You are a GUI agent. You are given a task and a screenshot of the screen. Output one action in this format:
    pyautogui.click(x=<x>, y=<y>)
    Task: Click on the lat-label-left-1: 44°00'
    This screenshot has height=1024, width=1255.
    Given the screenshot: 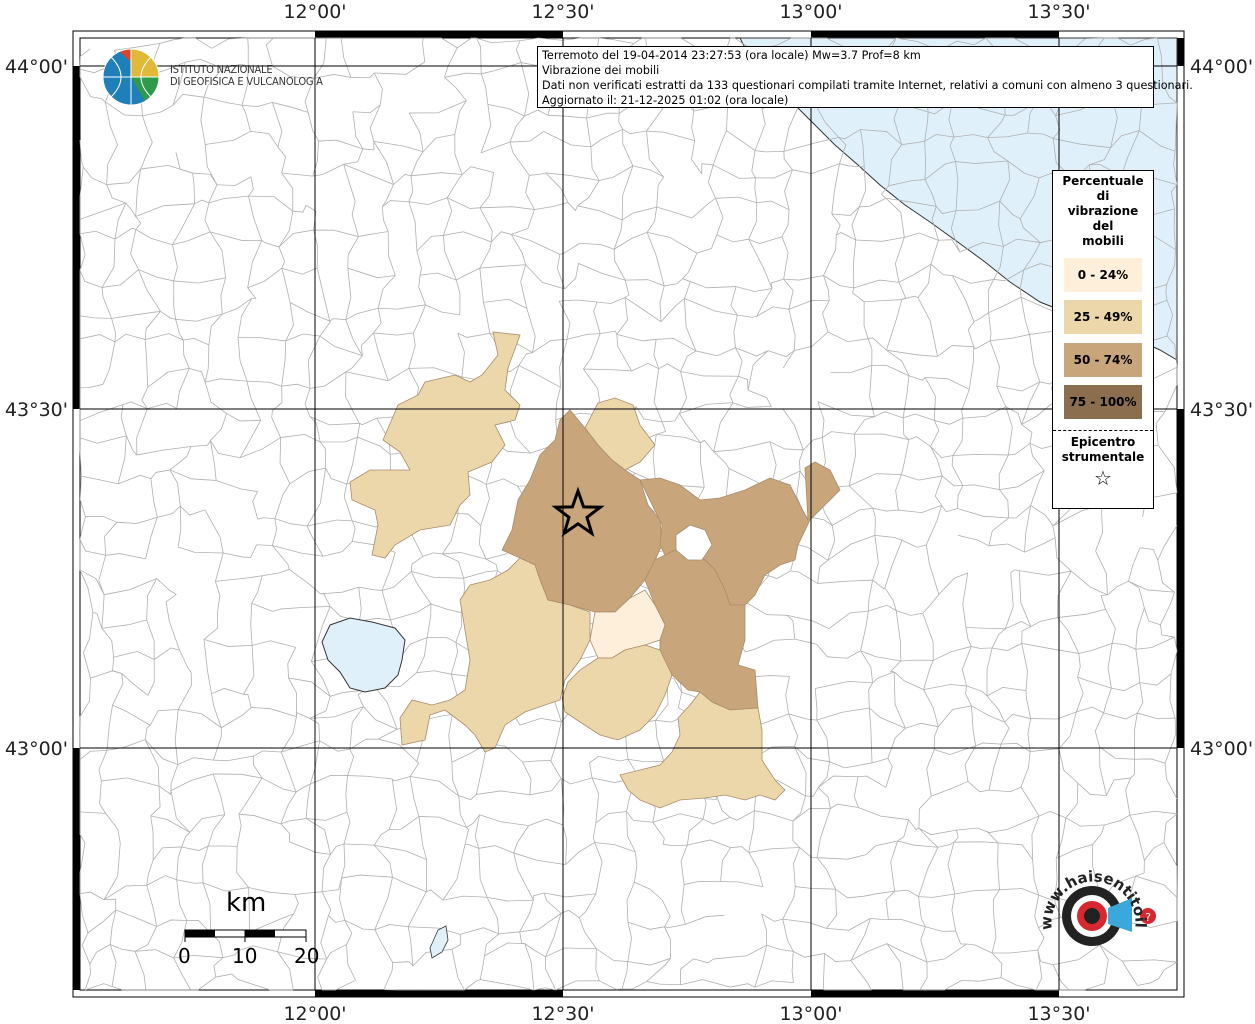 What is the action you would take?
    pyautogui.click(x=36, y=67)
    